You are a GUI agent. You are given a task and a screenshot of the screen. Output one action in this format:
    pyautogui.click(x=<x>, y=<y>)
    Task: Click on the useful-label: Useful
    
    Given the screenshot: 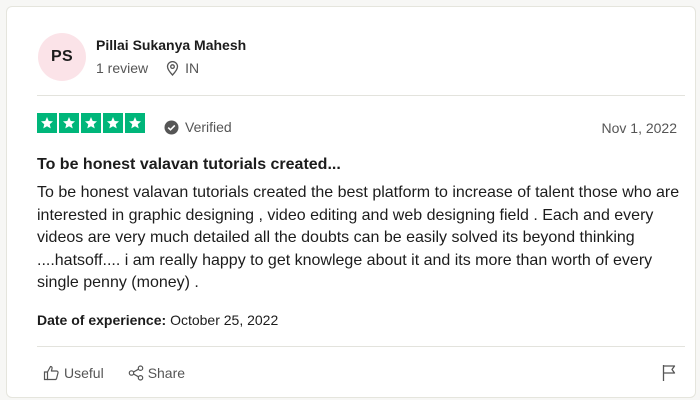 What is the action you would take?
    pyautogui.click(x=84, y=373)
    